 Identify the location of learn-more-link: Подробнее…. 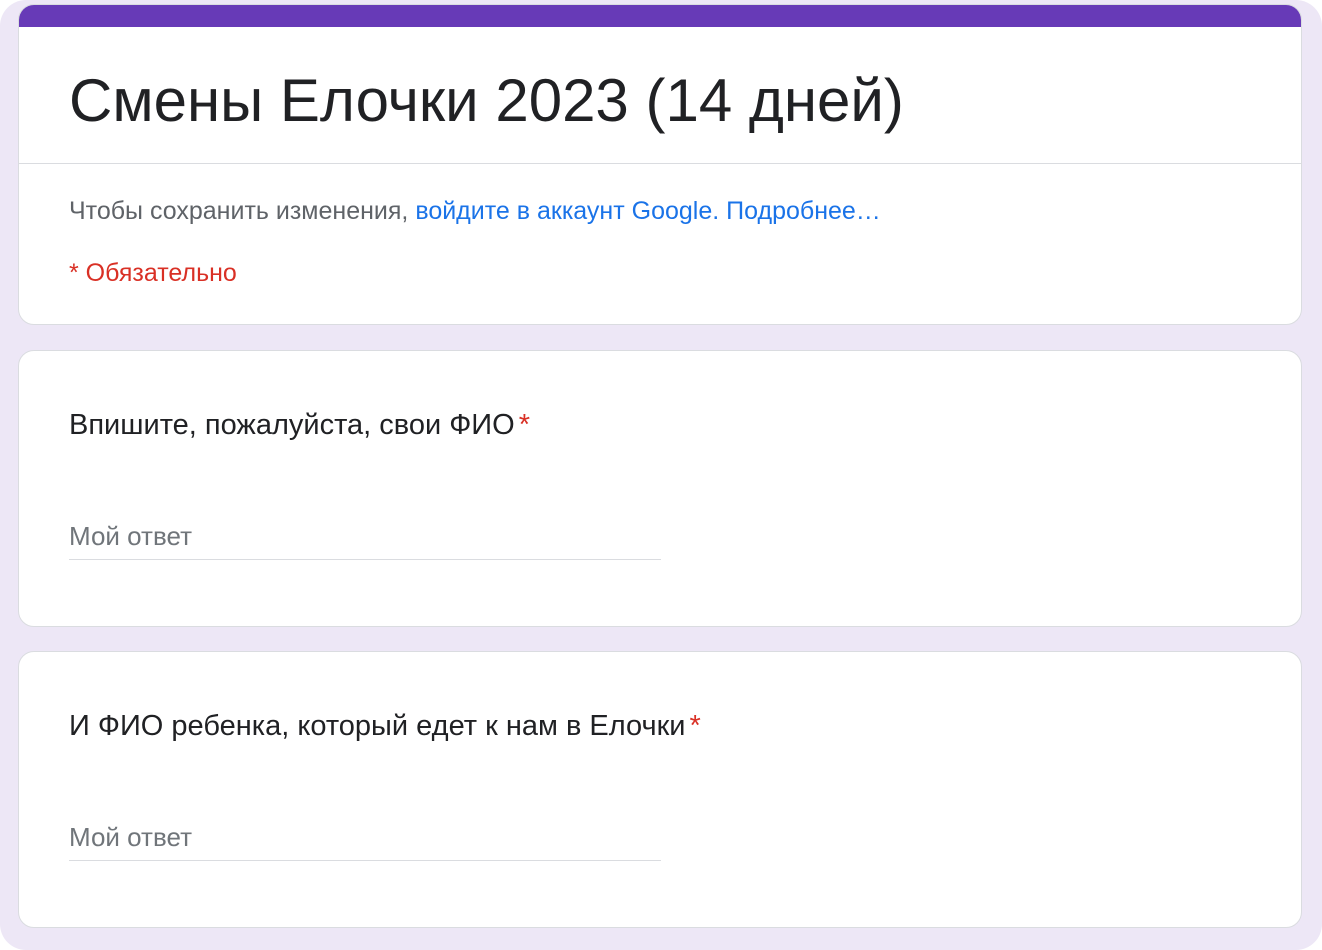
(803, 211).